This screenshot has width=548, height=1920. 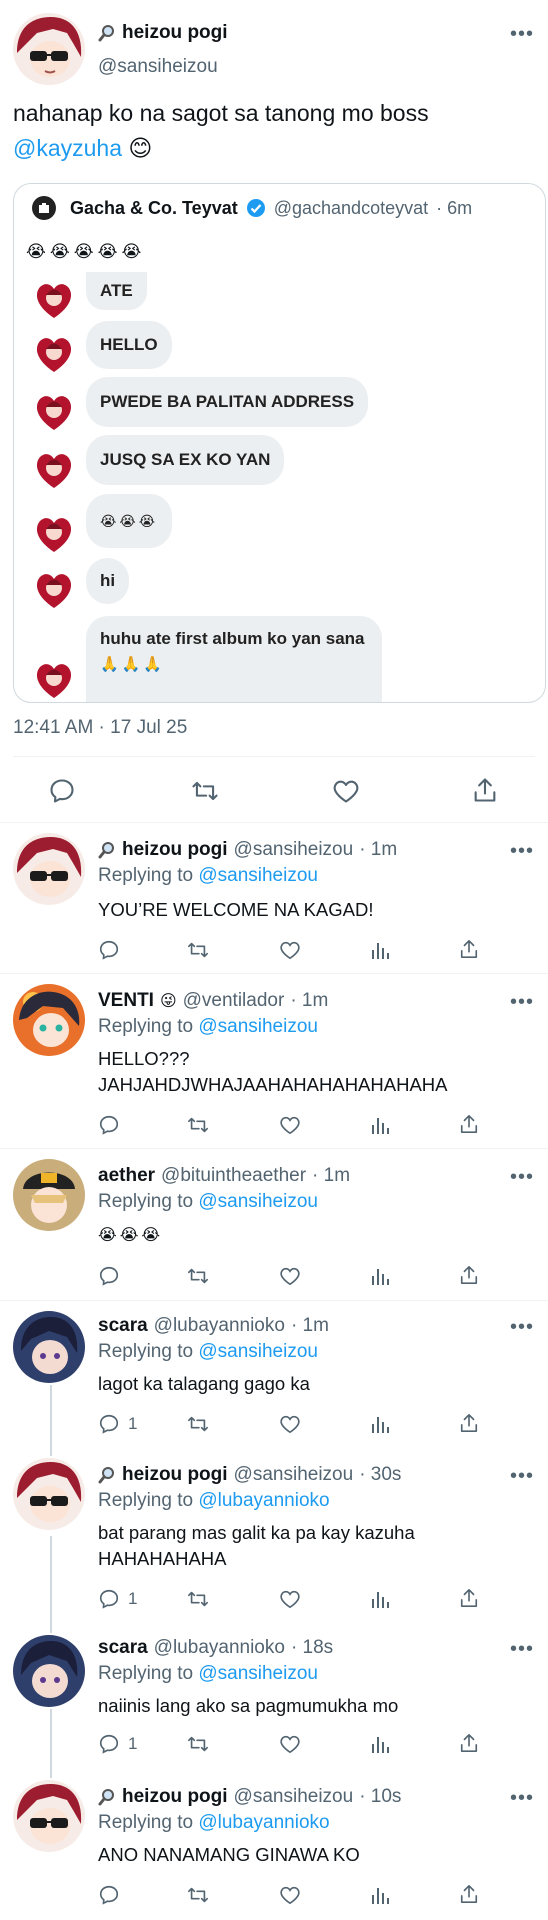 I want to click on reply-author-name: VENTI, so click(x=126, y=1001).